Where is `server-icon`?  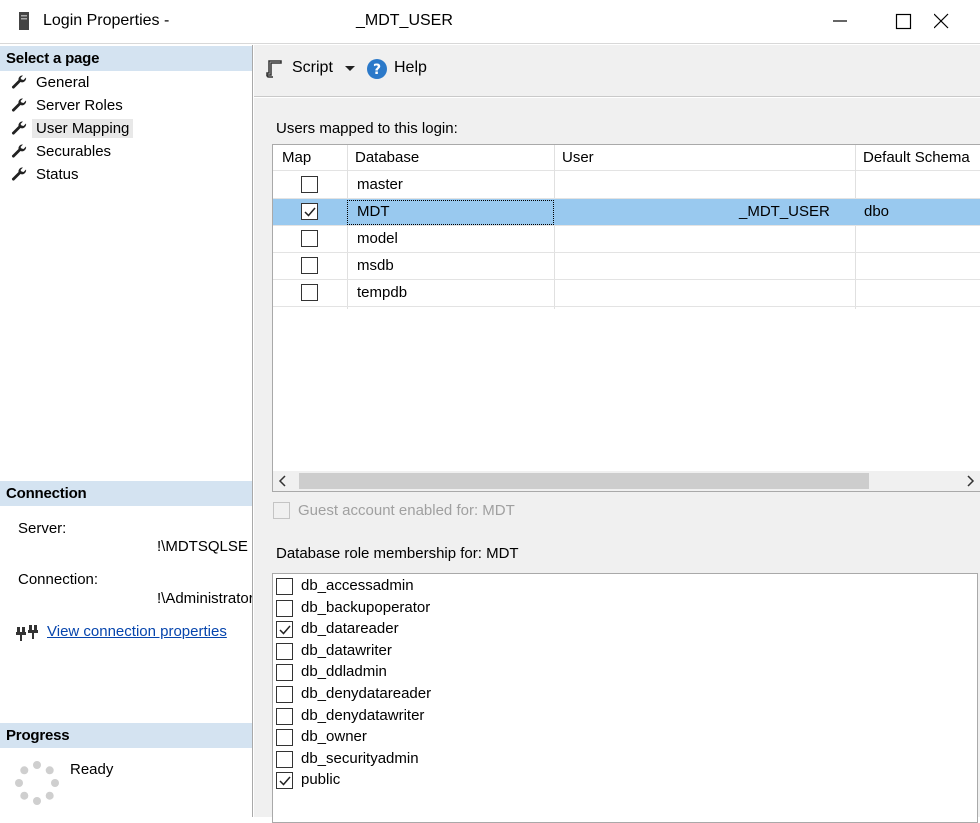 server-icon is located at coordinates (24, 21).